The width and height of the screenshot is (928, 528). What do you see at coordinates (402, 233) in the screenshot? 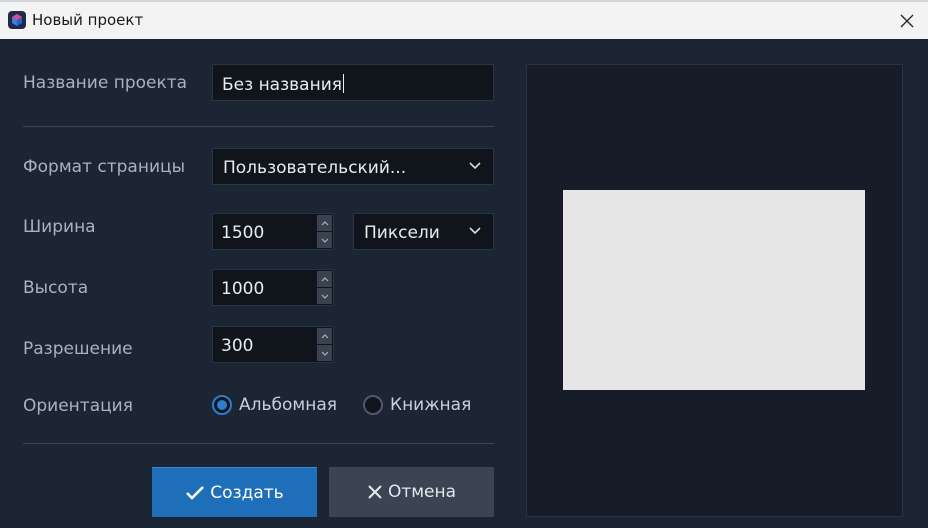
I see `unit-value: Пиксели` at bounding box center [402, 233].